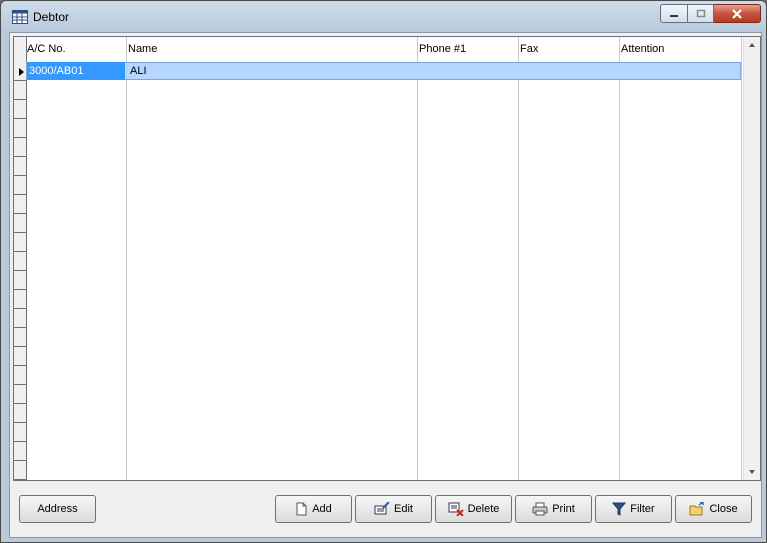 This screenshot has height=543, width=767. I want to click on maximize-button, so click(701, 13).